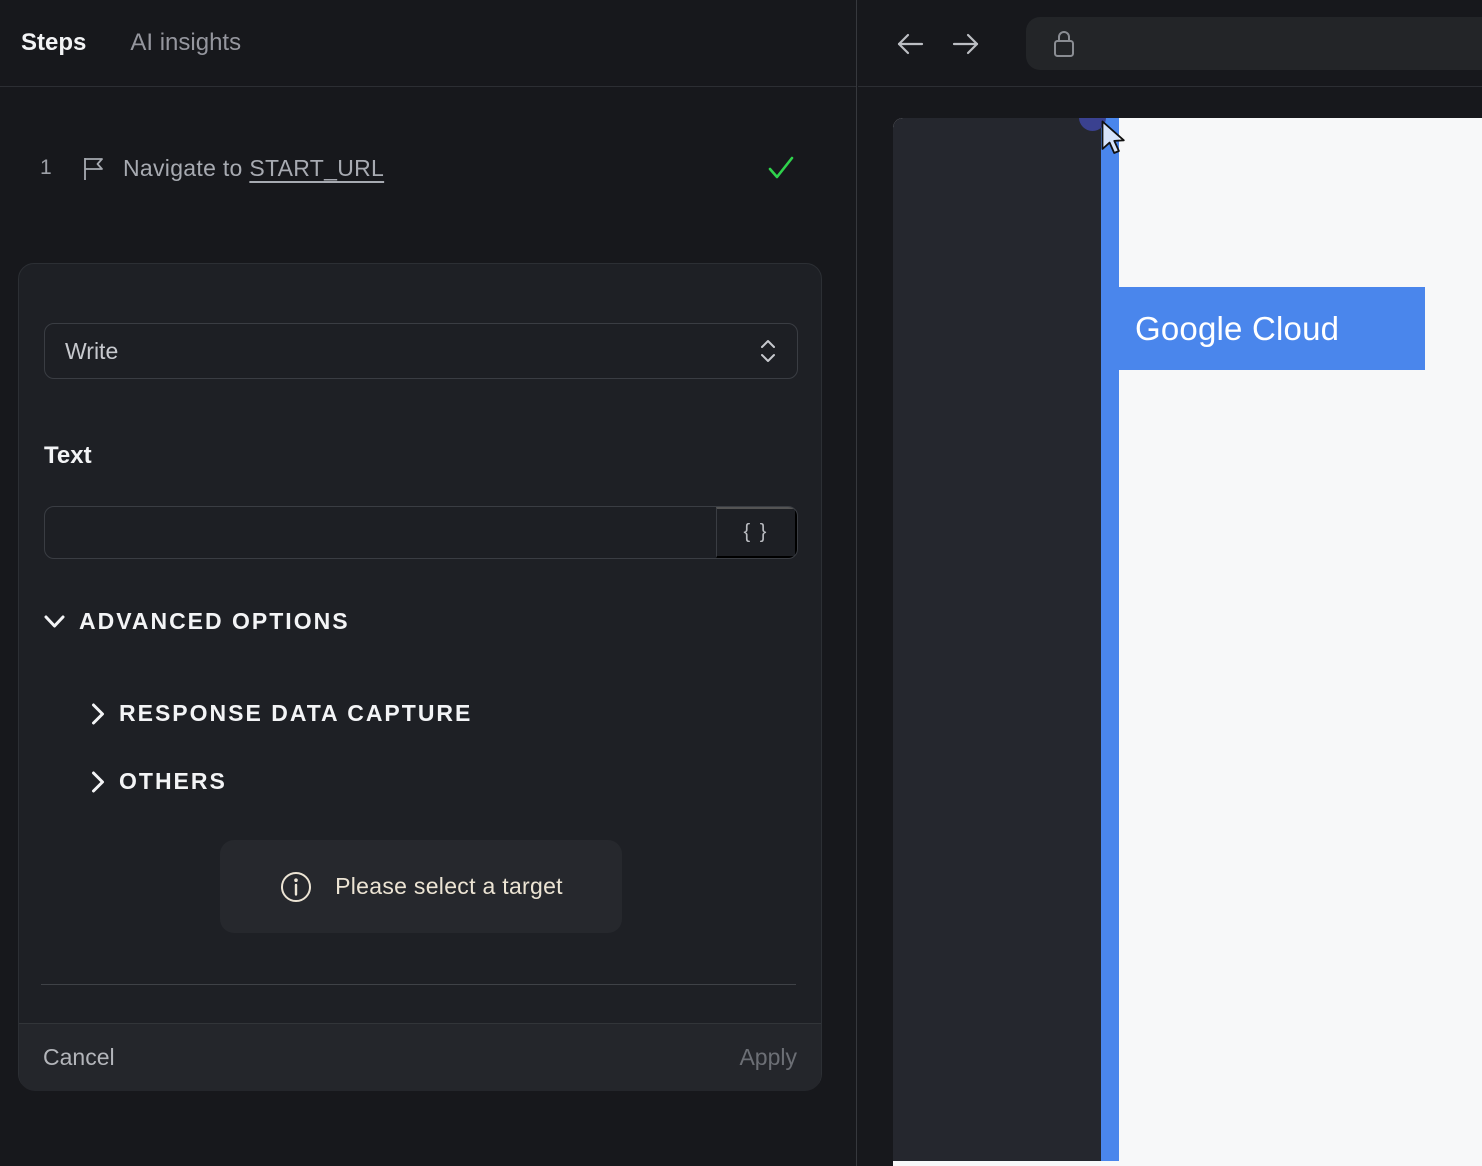 This screenshot has width=1482, height=1166. Describe the element at coordinates (1254, 43) in the screenshot. I see `url-bar` at that location.